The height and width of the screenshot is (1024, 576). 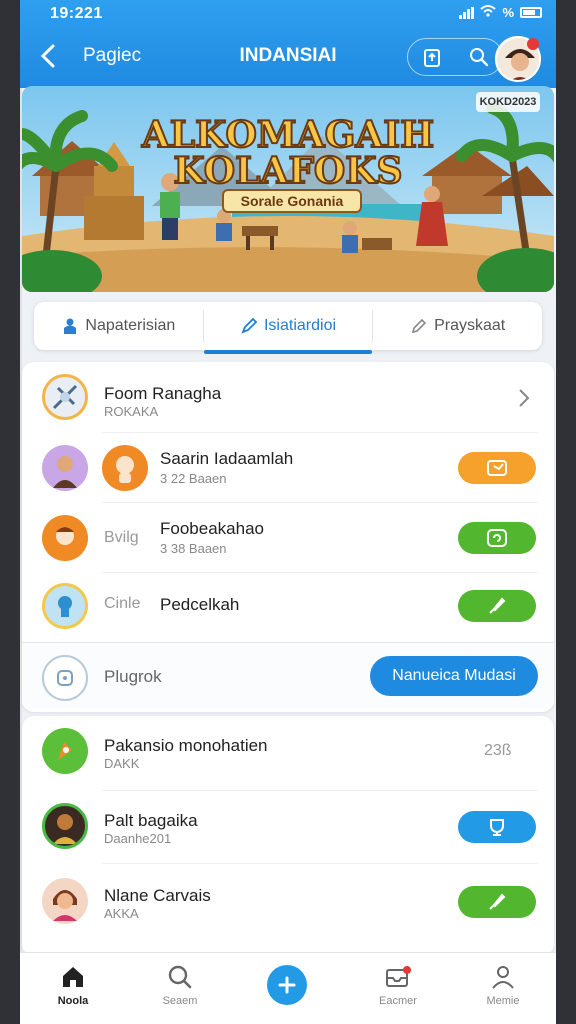 I want to click on pen-icon, so click(x=249, y=325).